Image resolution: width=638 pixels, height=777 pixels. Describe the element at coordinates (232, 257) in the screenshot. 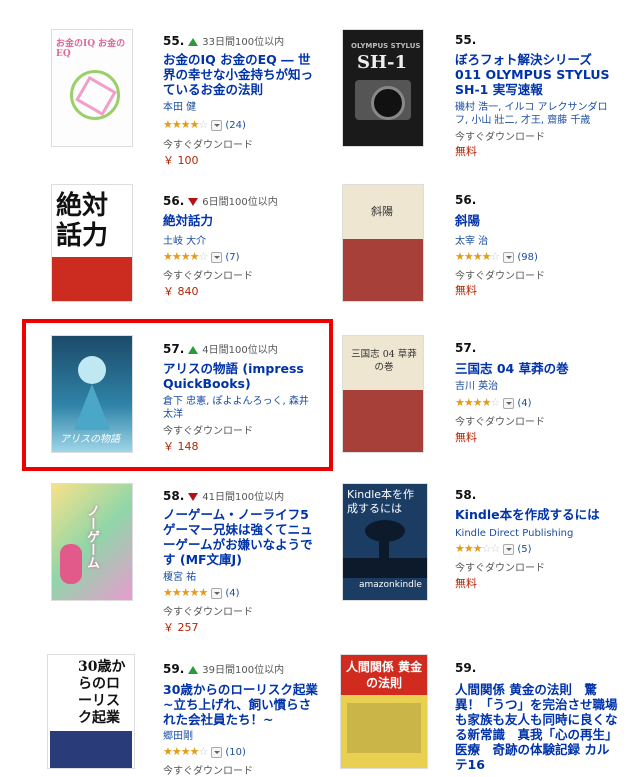

I see `review-count: (7)` at that location.